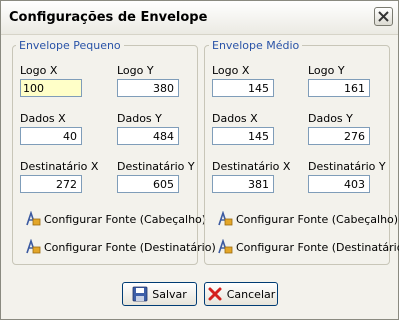 The width and height of the screenshot is (399, 320). Describe the element at coordinates (169, 294) in the screenshot. I see `save-label: Salvar` at that location.